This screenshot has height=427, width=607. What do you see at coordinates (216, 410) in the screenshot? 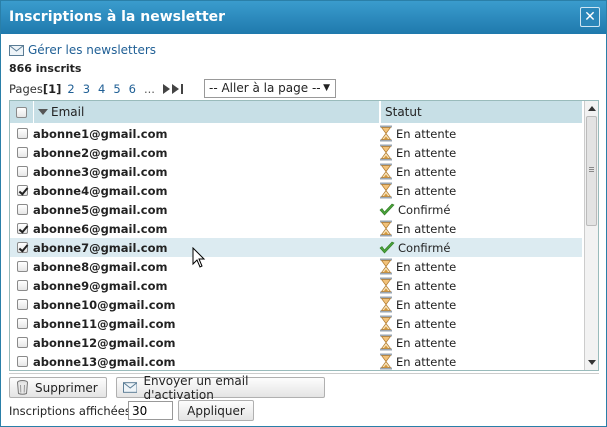
I see `apply-button: Appliquer` at bounding box center [216, 410].